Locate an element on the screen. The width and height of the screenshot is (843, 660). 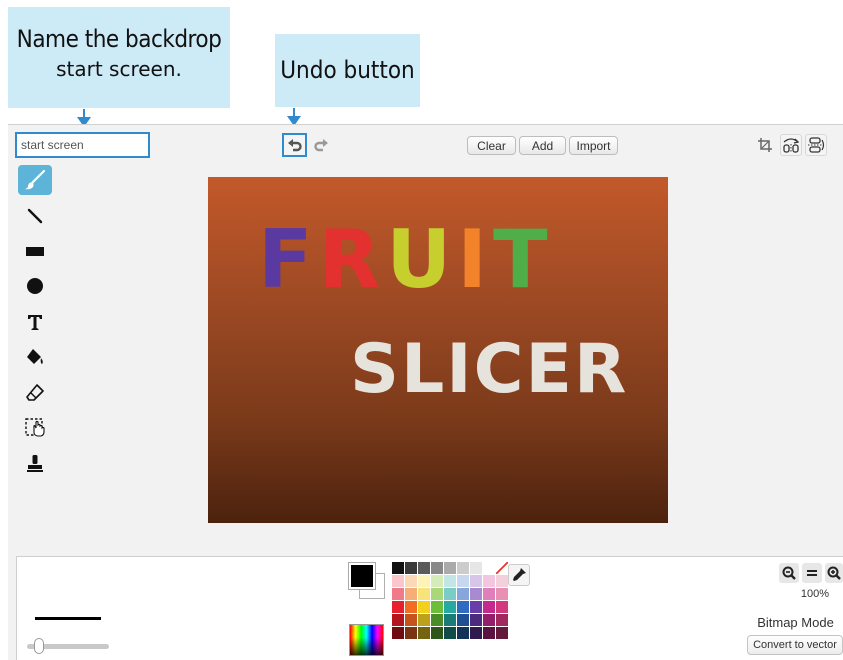
zoom-in-icon is located at coordinates (834, 573).